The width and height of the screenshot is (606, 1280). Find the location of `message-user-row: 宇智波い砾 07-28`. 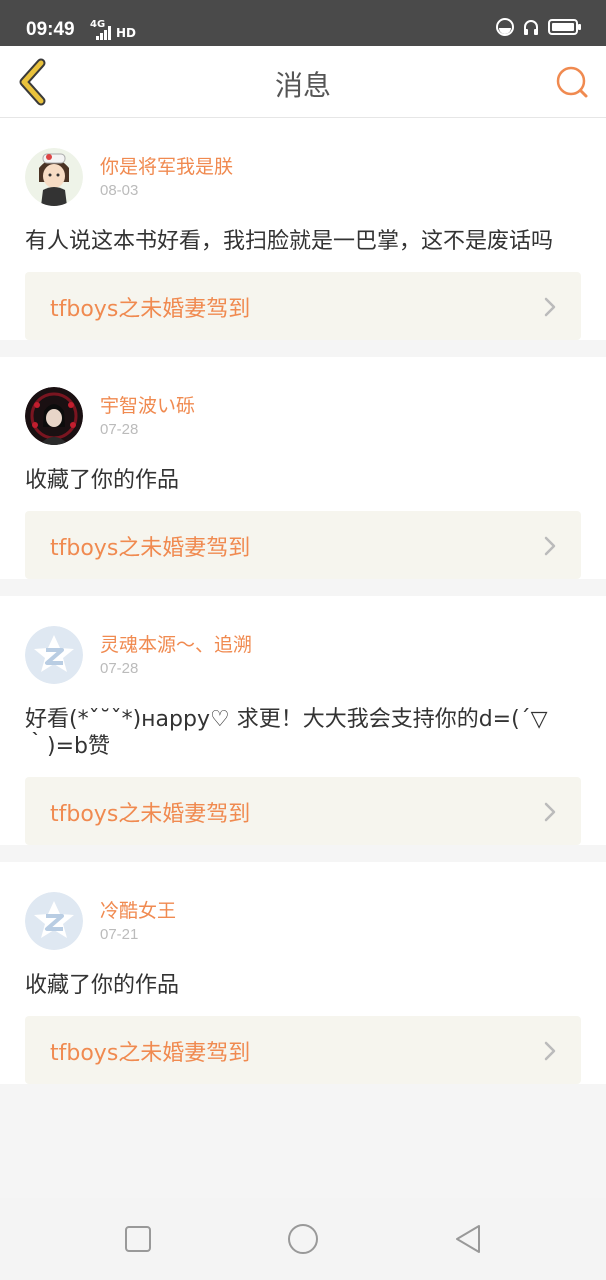

message-user-row: 宇智波い砾 07-28 is located at coordinates (303, 401).